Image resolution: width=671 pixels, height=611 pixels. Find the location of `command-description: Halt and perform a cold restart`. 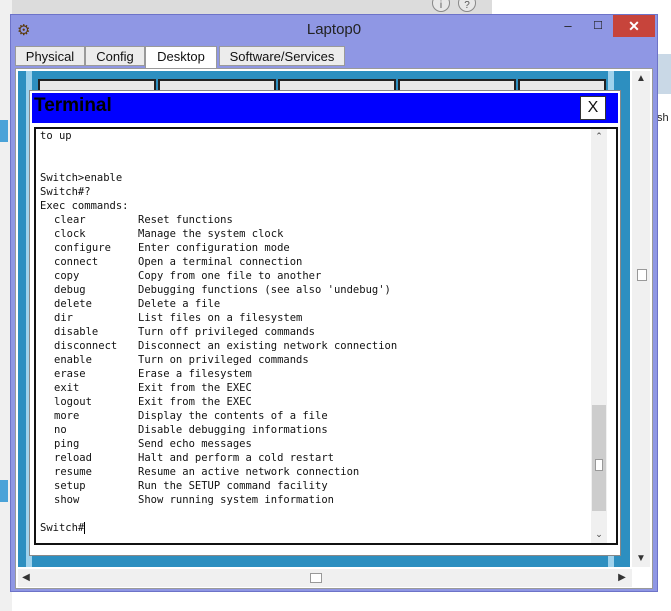

command-description: Halt and perform a cold restart is located at coordinates (236, 458).